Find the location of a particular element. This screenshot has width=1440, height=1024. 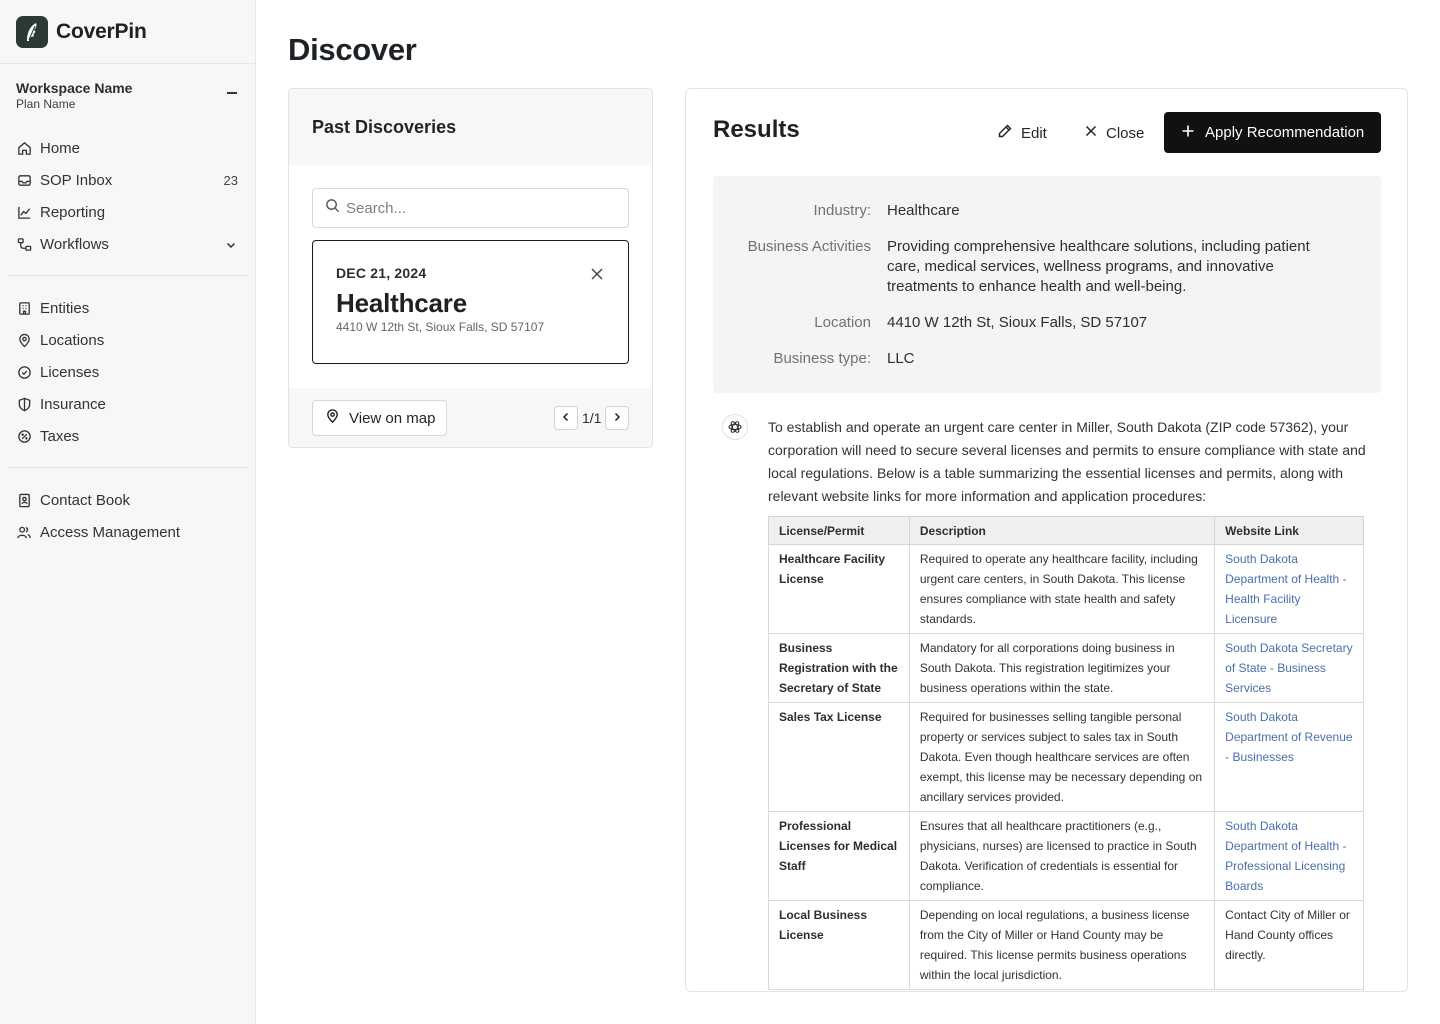

license-name: Professional Licenses for Medical Staff is located at coordinates (839, 856).